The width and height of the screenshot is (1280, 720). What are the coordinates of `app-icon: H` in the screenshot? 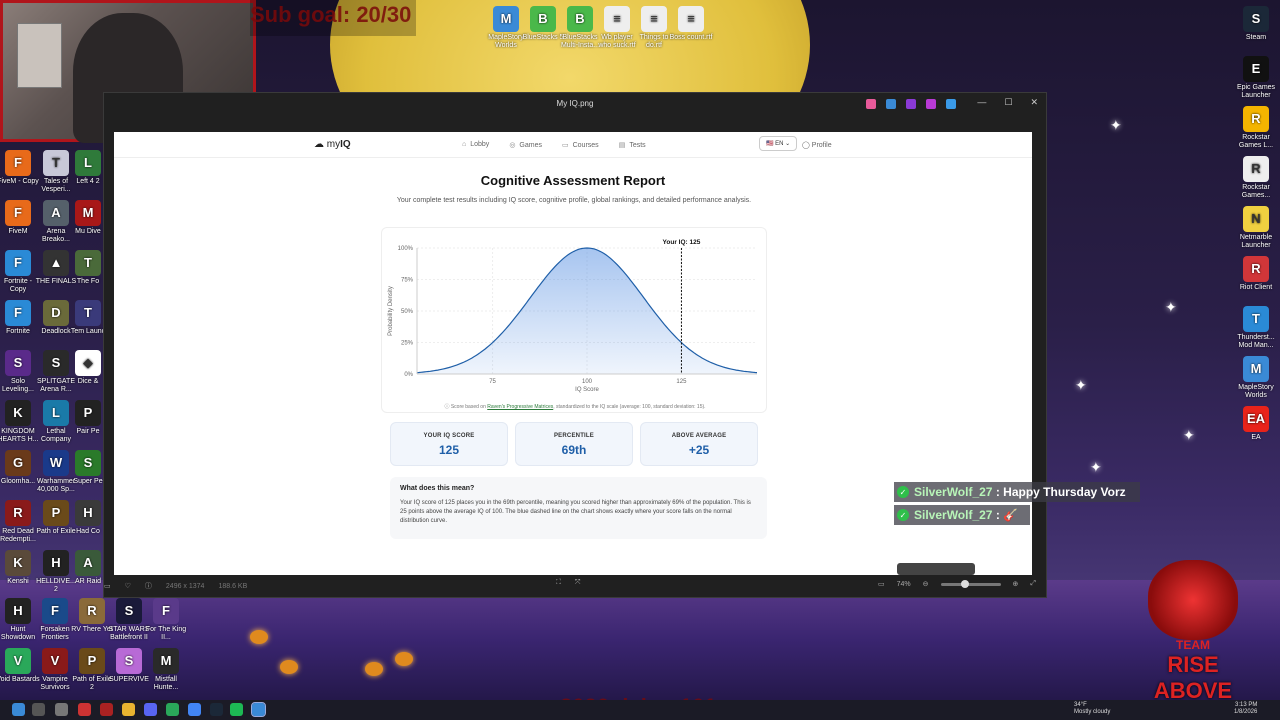 It's located at (88, 513).